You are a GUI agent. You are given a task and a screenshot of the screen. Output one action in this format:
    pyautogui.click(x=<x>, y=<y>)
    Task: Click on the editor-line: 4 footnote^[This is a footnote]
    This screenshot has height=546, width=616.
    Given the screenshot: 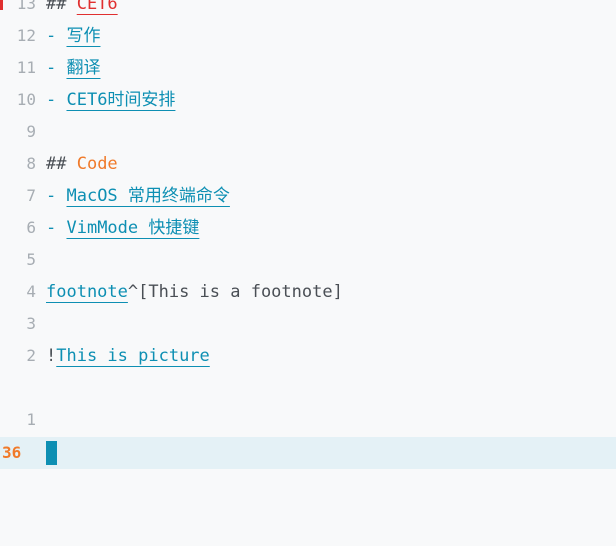 What is the action you would take?
    pyautogui.click(x=308, y=292)
    